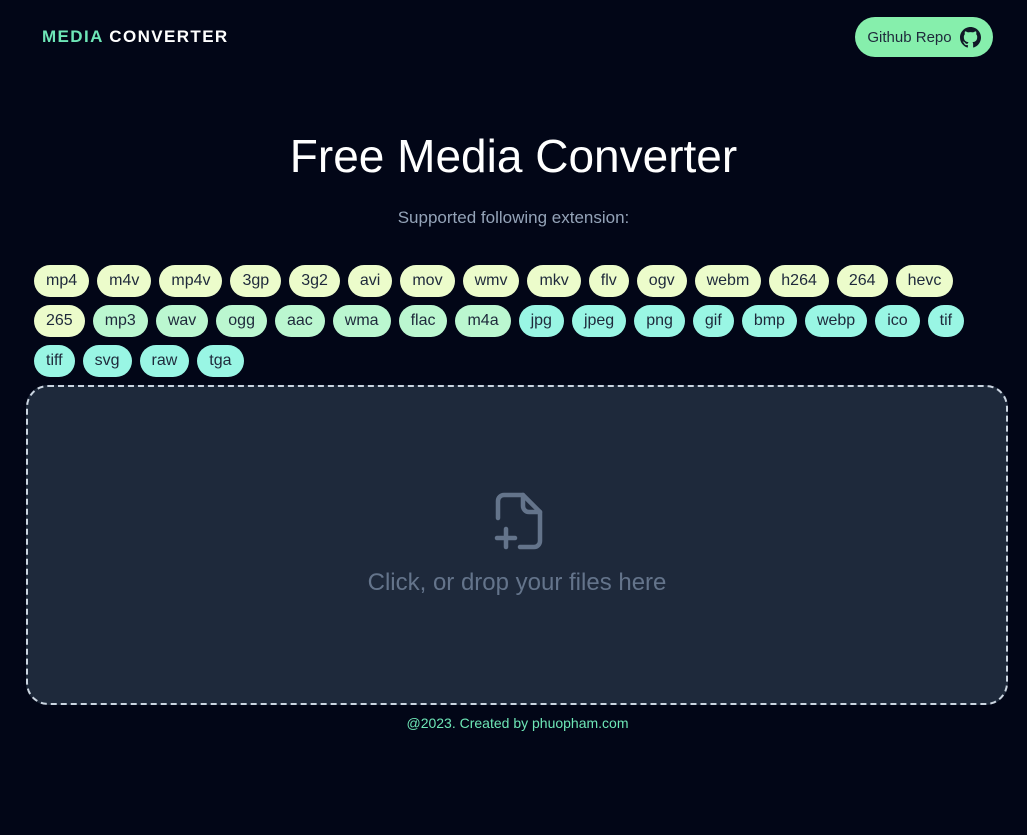  What do you see at coordinates (370, 281) in the screenshot?
I see `extension-tag-avi: avi` at bounding box center [370, 281].